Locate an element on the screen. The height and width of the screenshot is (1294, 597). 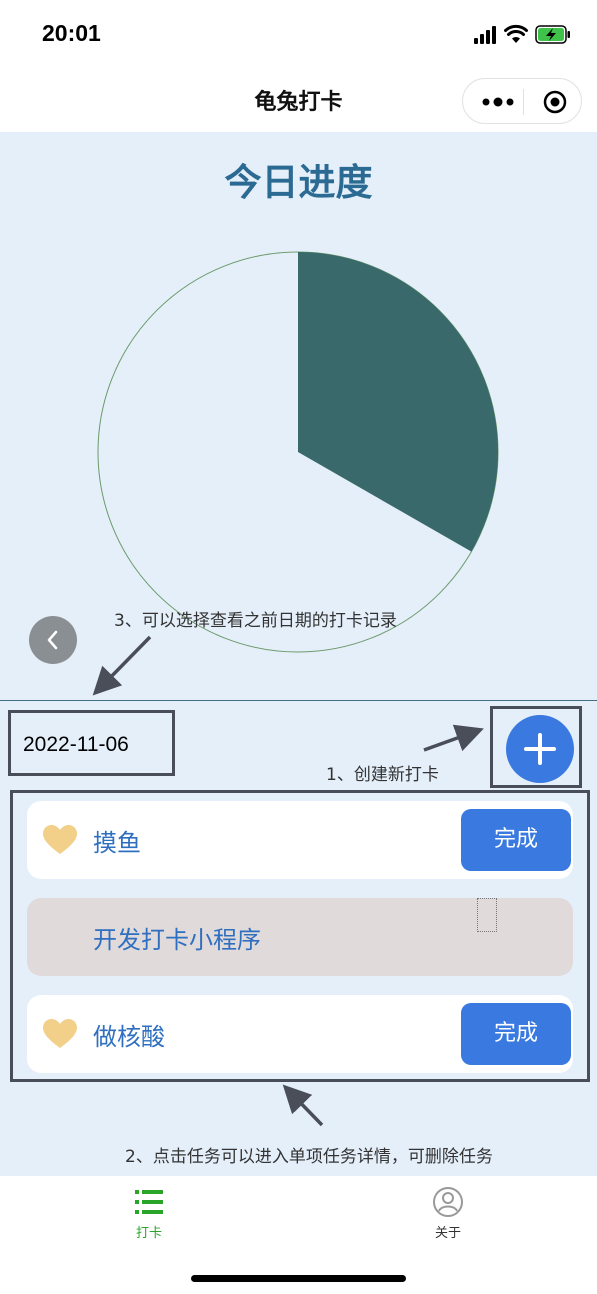
close-miniprogram-icon is located at coordinates (555, 102).